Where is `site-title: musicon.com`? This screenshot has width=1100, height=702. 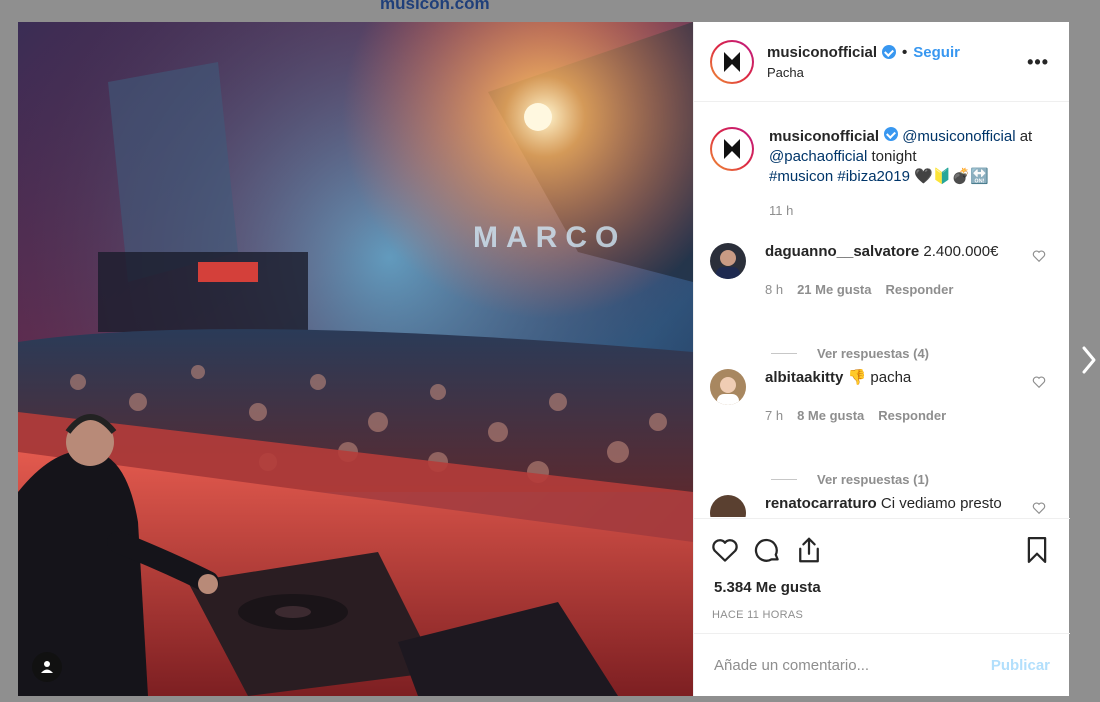 site-title: musicon.com is located at coordinates (435, 7).